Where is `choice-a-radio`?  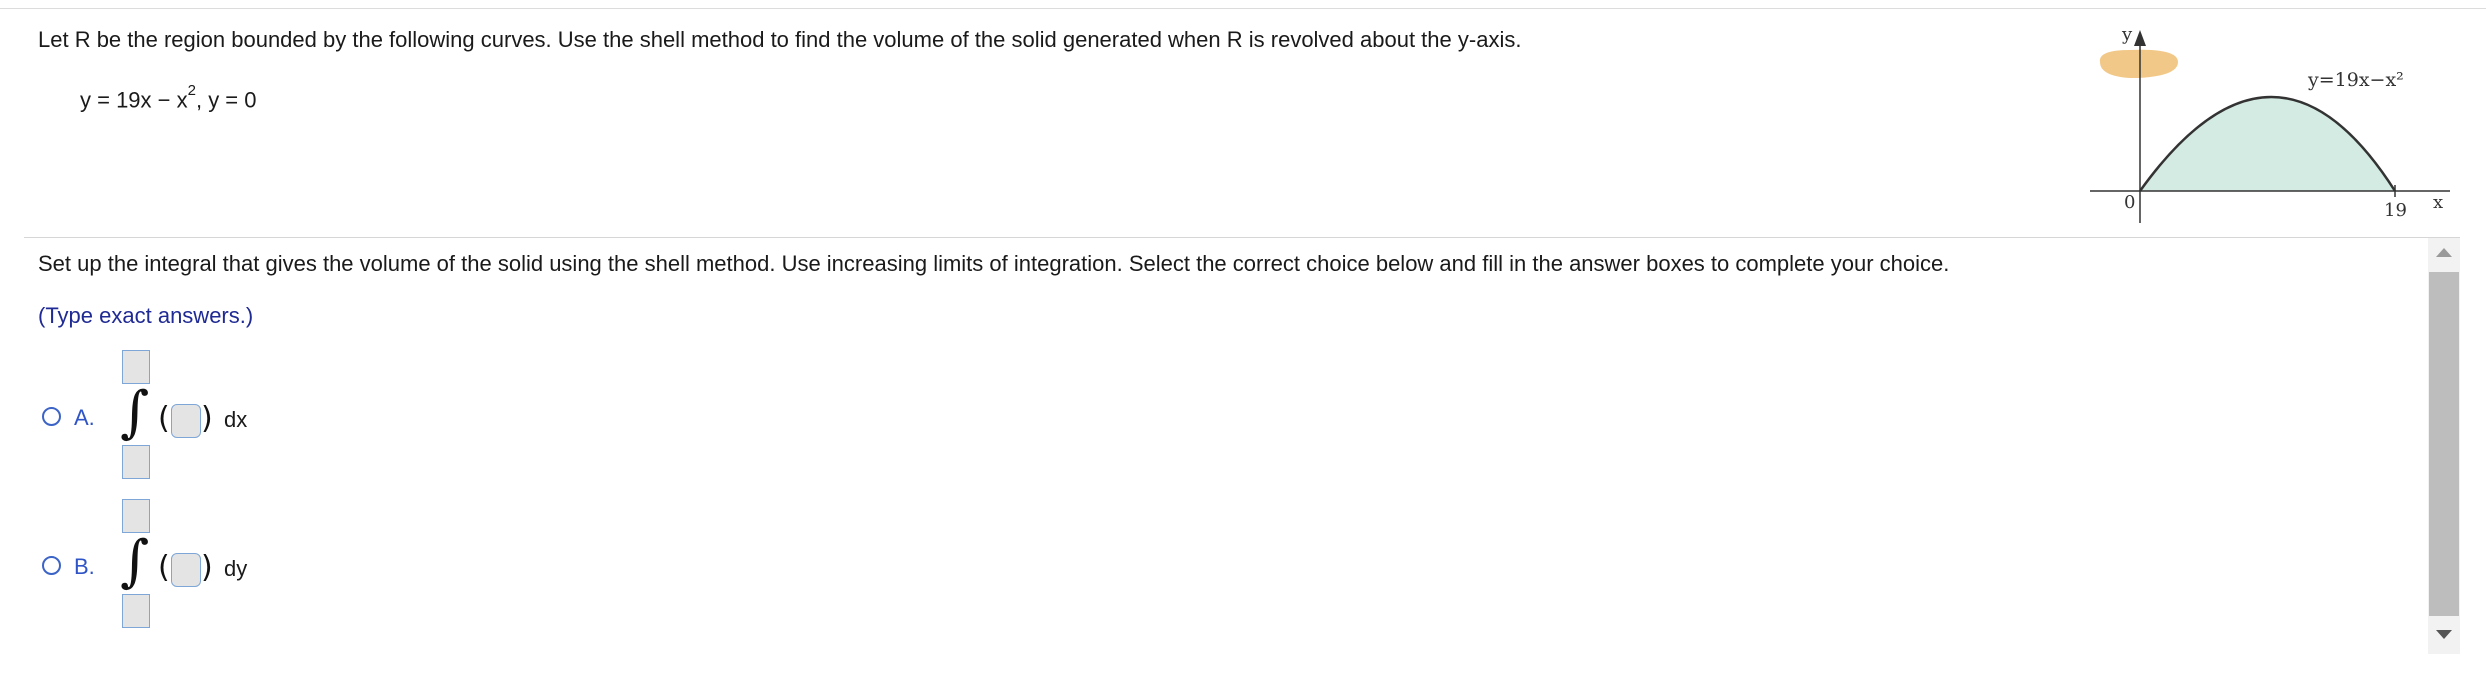
choice-a-radio is located at coordinates (51, 416).